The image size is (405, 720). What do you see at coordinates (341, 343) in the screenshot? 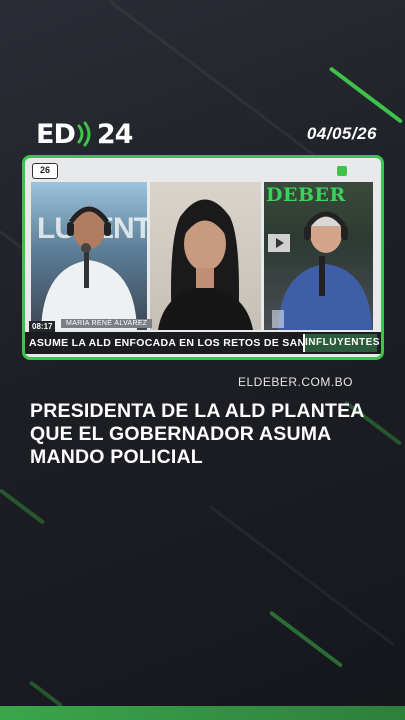
I see `show-name-tag: INFLUYENTES` at bounding box center [341, 343].